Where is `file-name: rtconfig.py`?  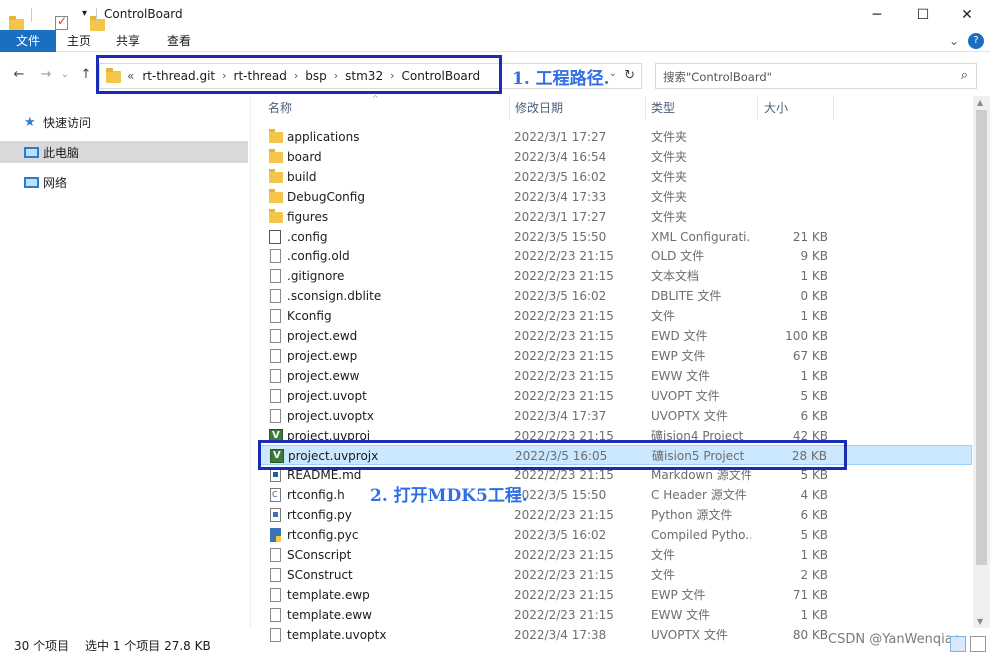 file-name: rtconfig.py is located at coordinates (319, 515).